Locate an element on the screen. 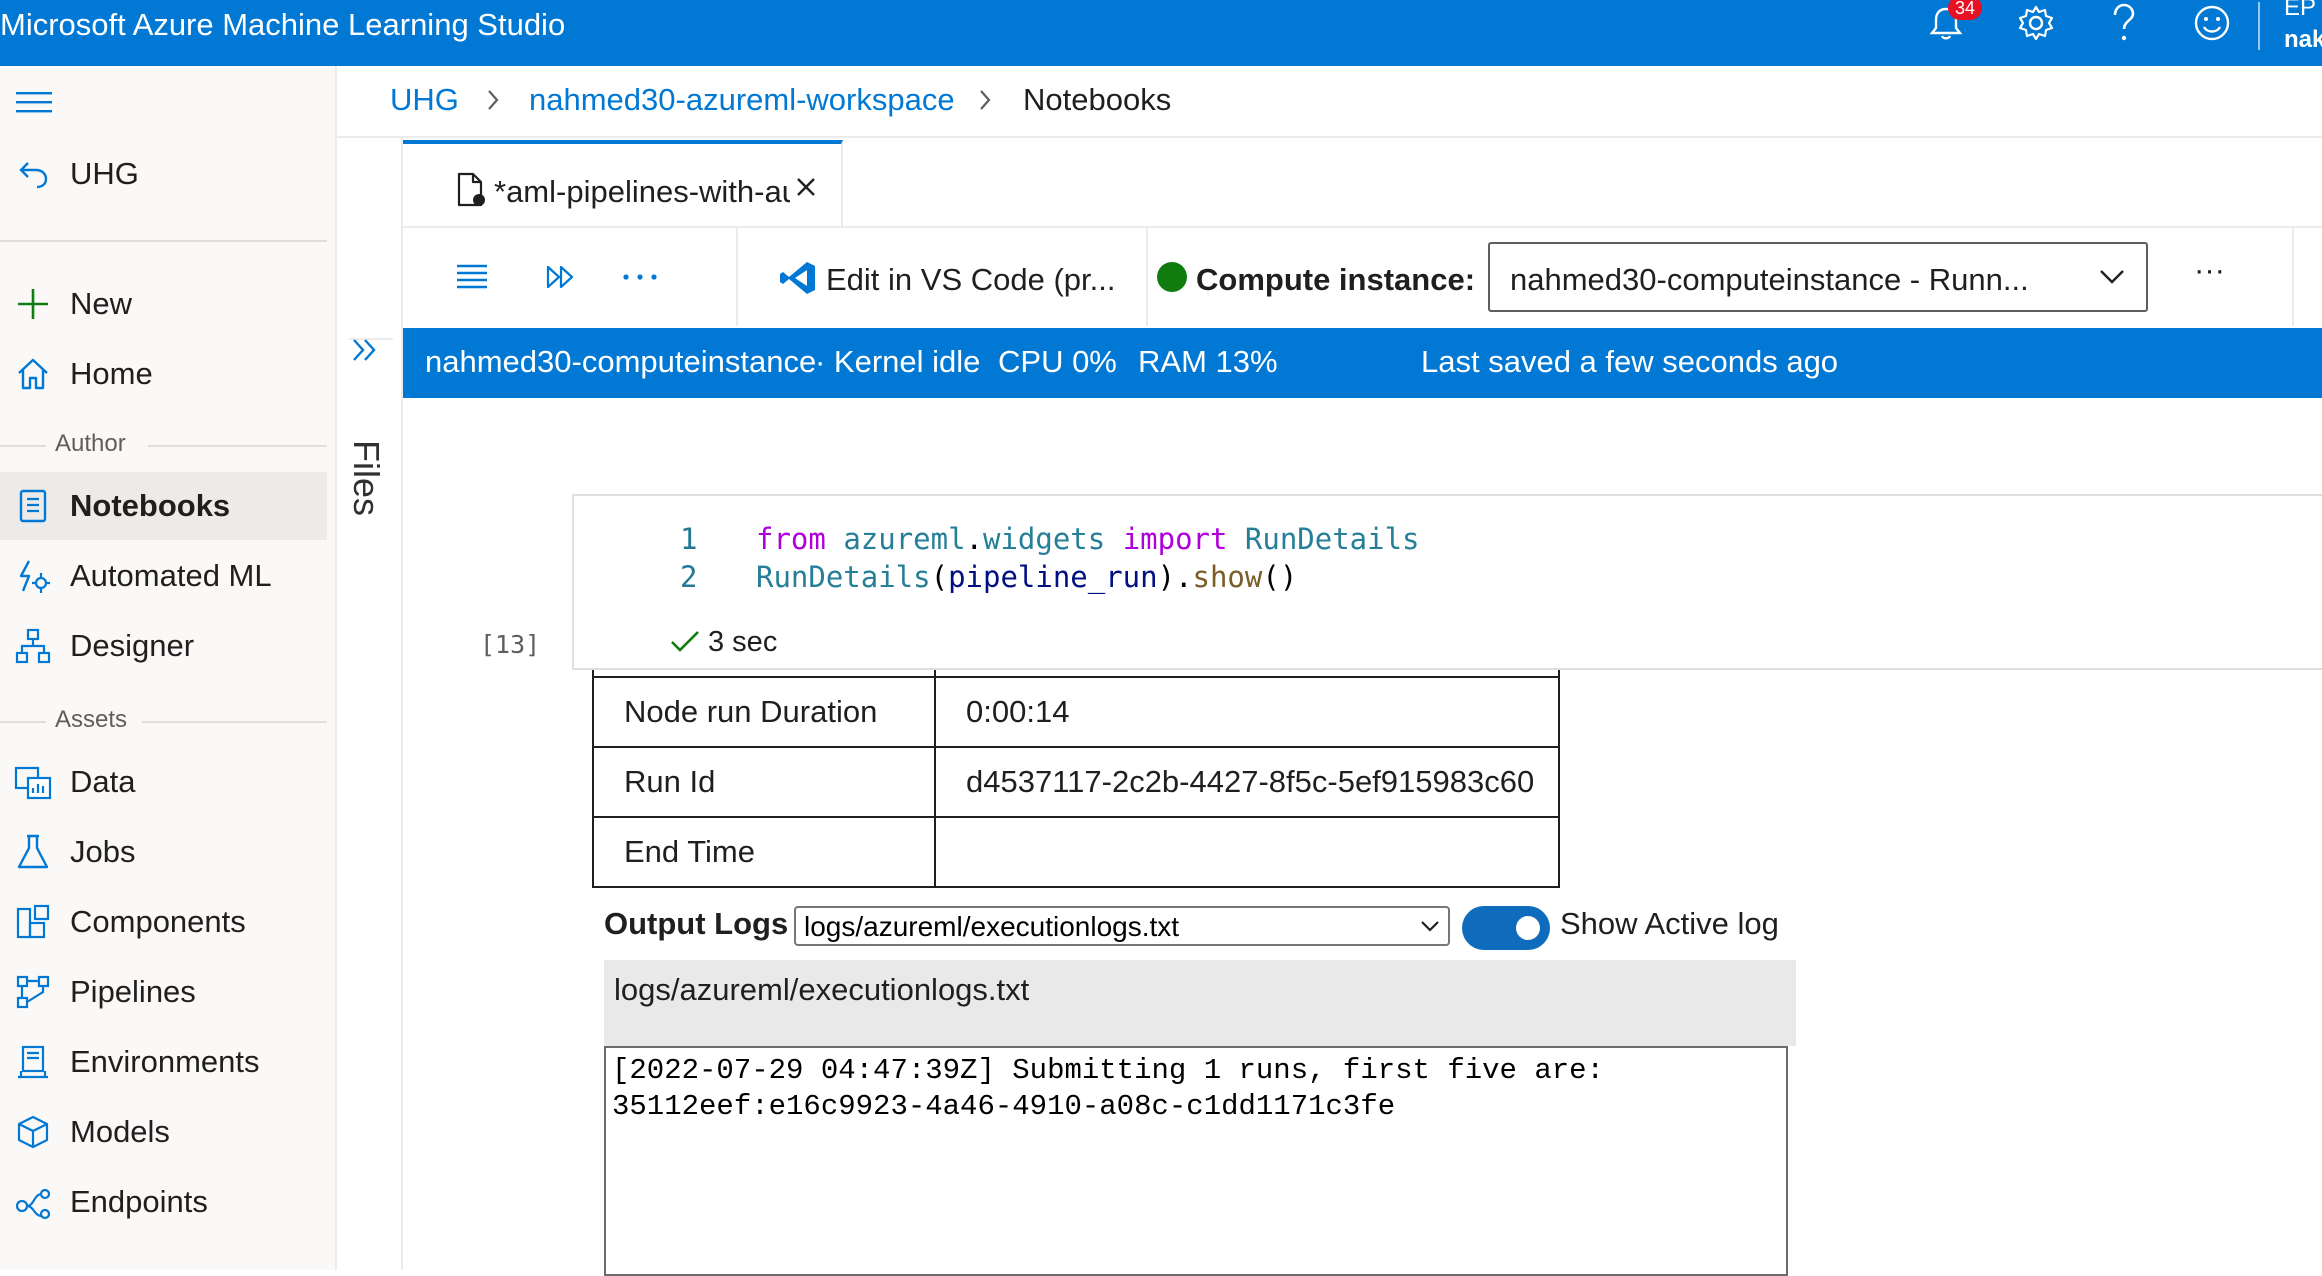  status-ram: RAM 13% is located at coordinates (1208, 361).